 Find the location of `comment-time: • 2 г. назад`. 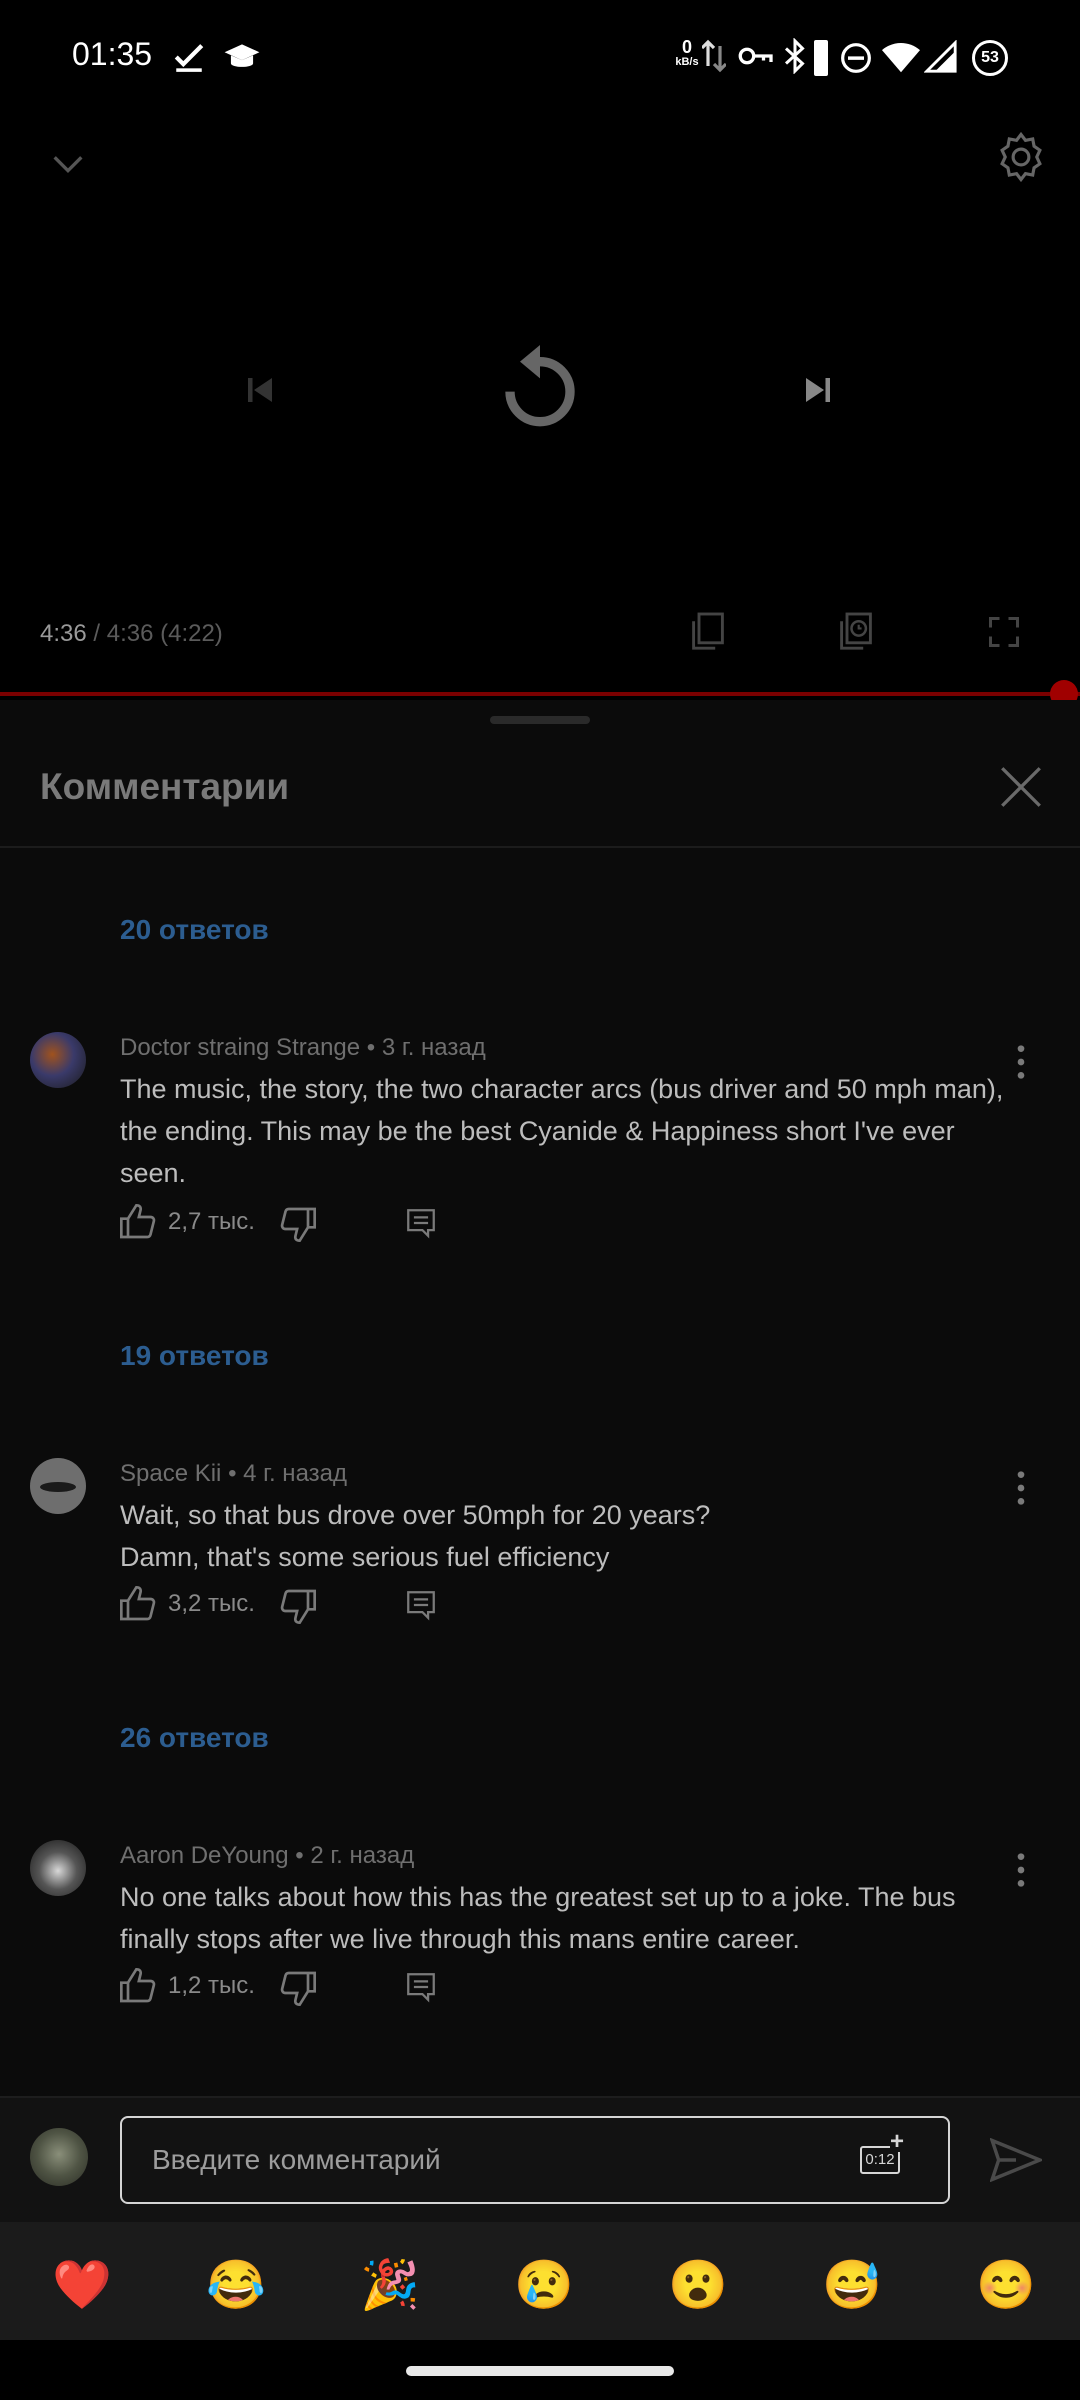

comment-time: • 2 г. назад is located at coordinates (355, 1855).